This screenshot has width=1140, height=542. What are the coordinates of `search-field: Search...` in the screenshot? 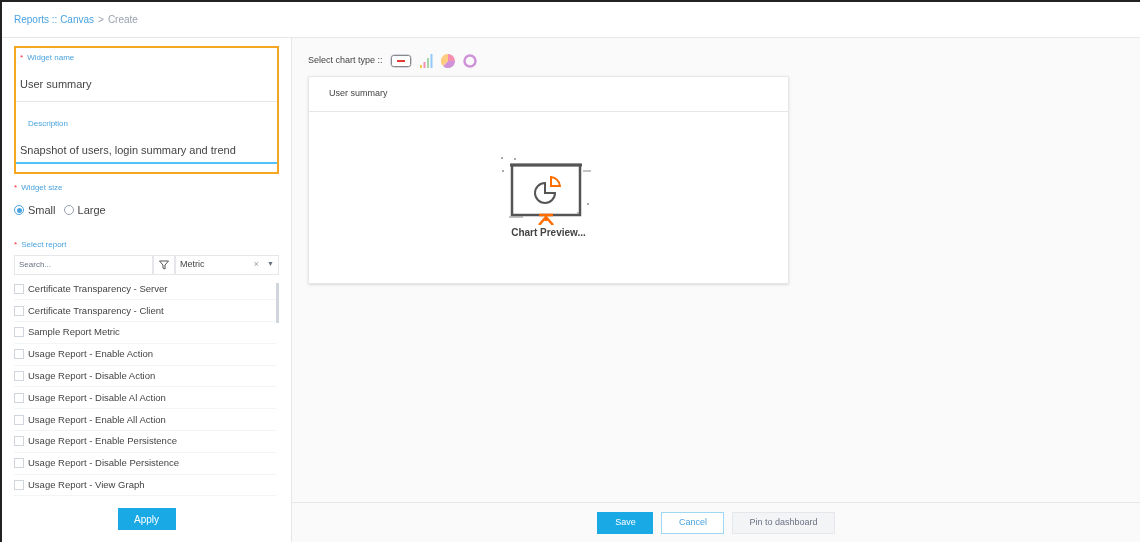 It's located at (83, 264).